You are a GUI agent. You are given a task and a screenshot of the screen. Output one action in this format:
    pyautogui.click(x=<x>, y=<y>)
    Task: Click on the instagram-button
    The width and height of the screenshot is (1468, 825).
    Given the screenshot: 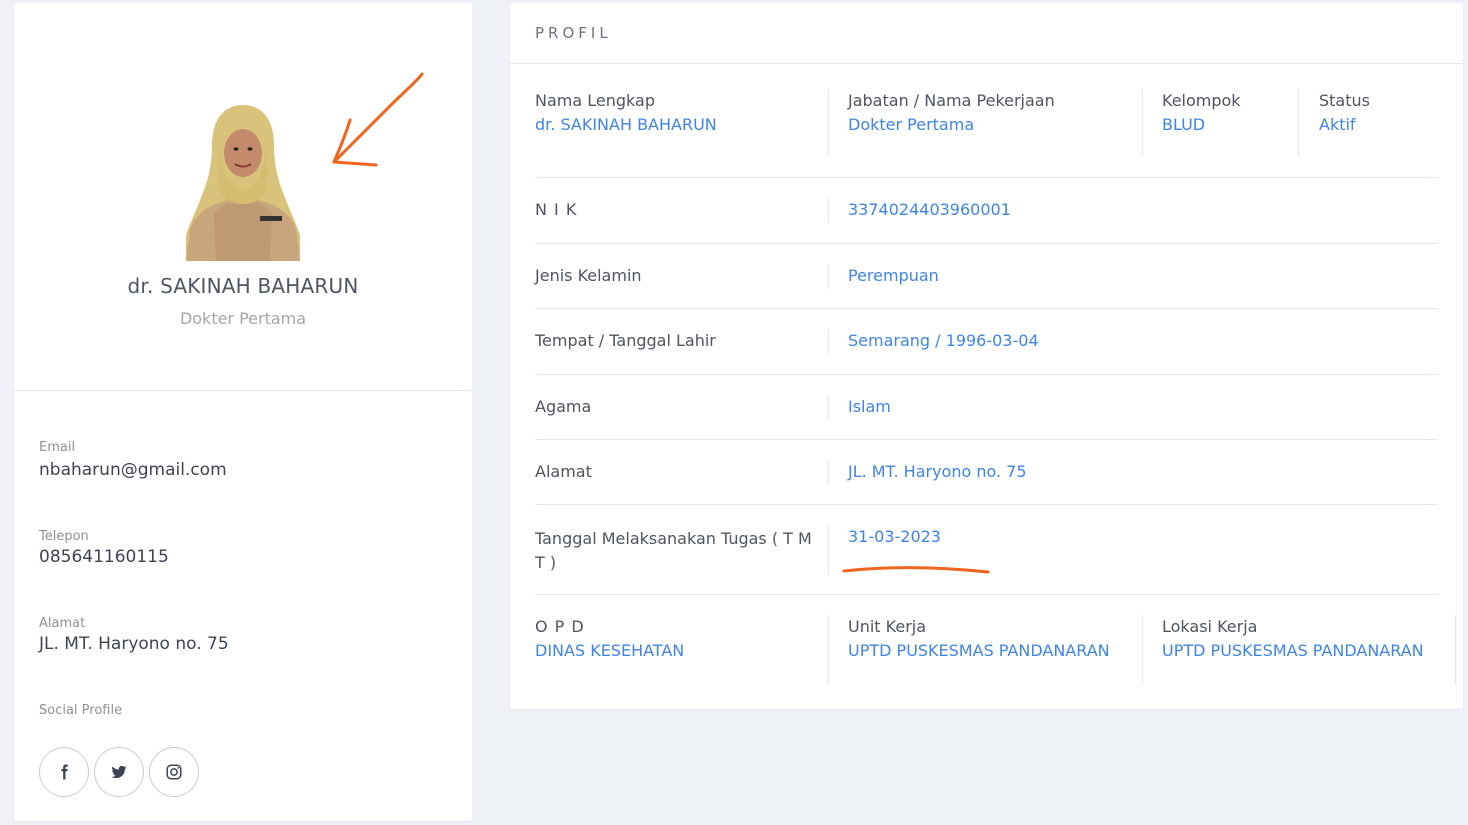 What is the action you would take?
    pyautogui.click(x=174, y=772)
    